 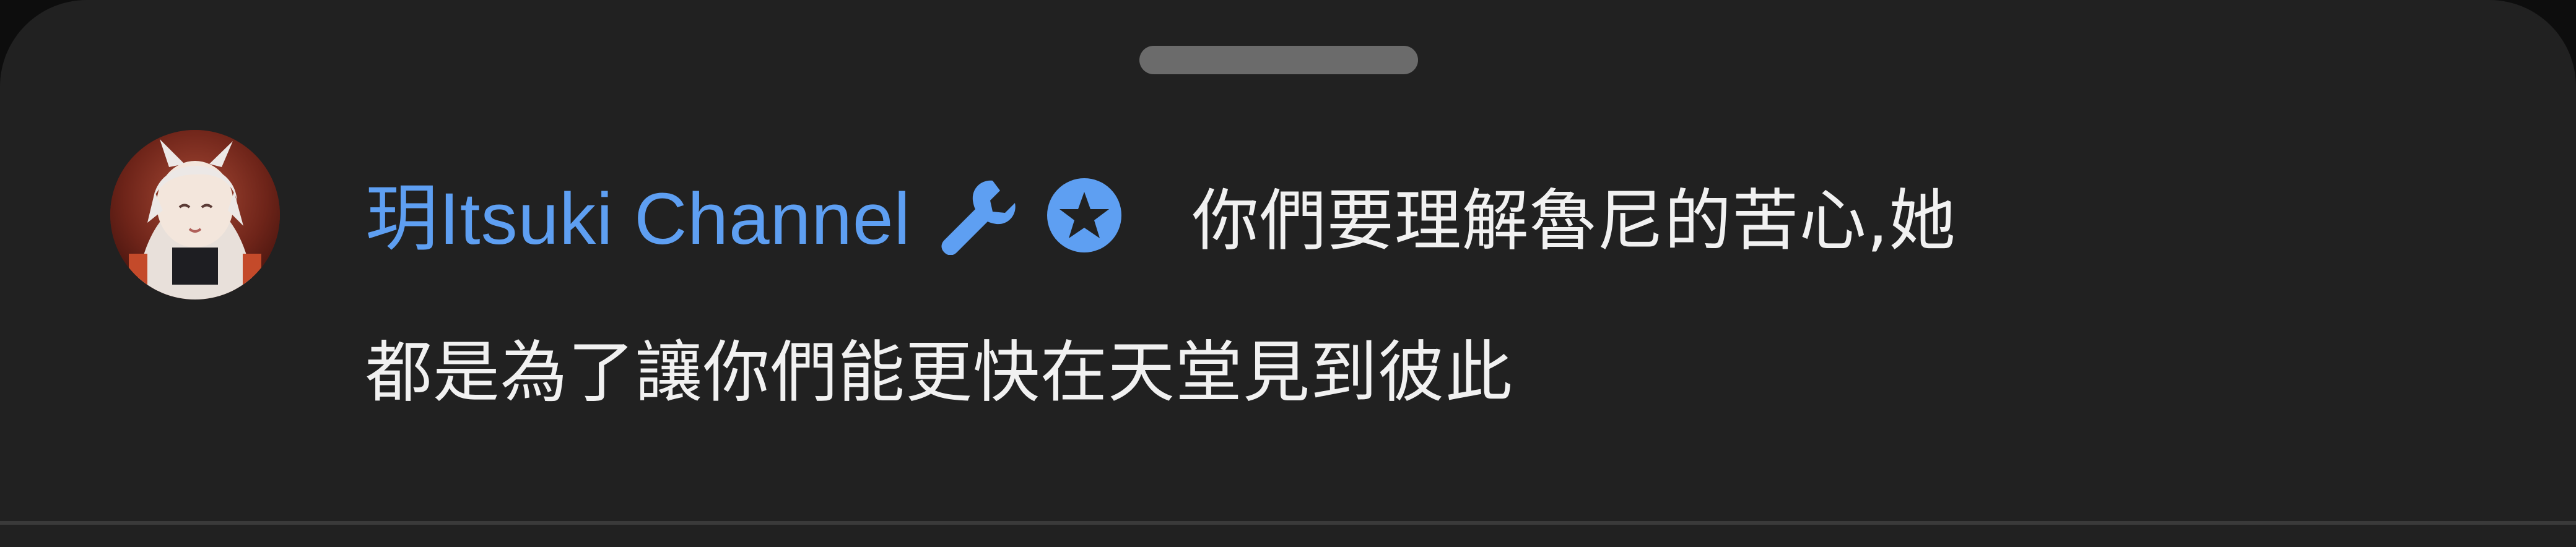 I want to click on drag-handle, so click(x=1278, y=60).